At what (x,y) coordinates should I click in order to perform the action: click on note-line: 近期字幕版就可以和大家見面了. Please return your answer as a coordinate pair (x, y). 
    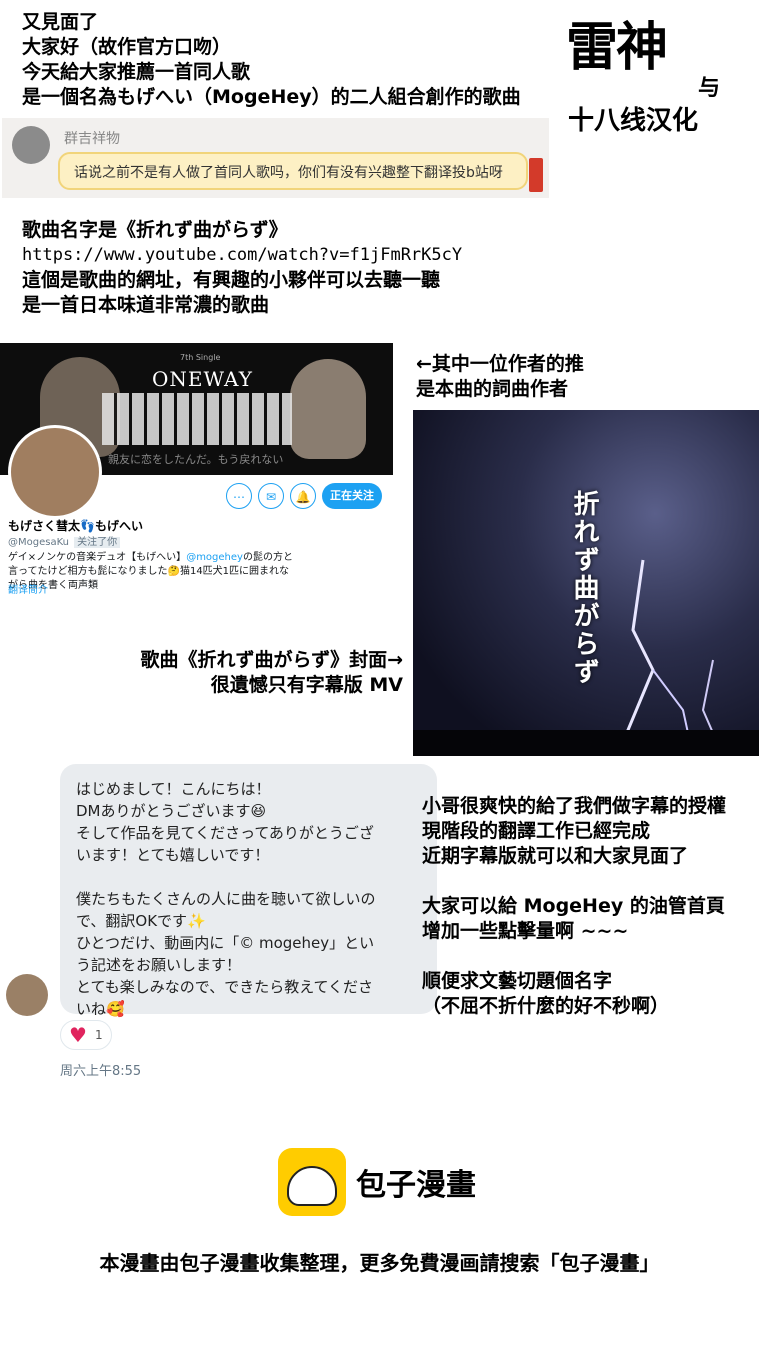
    Looking at the image, I should click on (555, 856).